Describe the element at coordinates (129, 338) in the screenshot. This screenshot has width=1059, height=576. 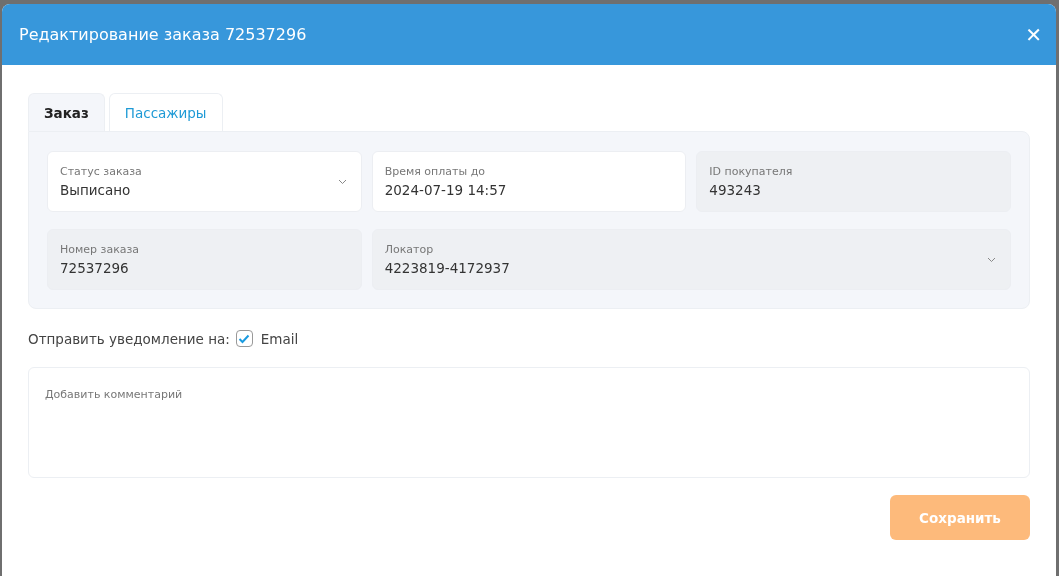
I see `notify-label: Отправить уведомление на:` at that location.